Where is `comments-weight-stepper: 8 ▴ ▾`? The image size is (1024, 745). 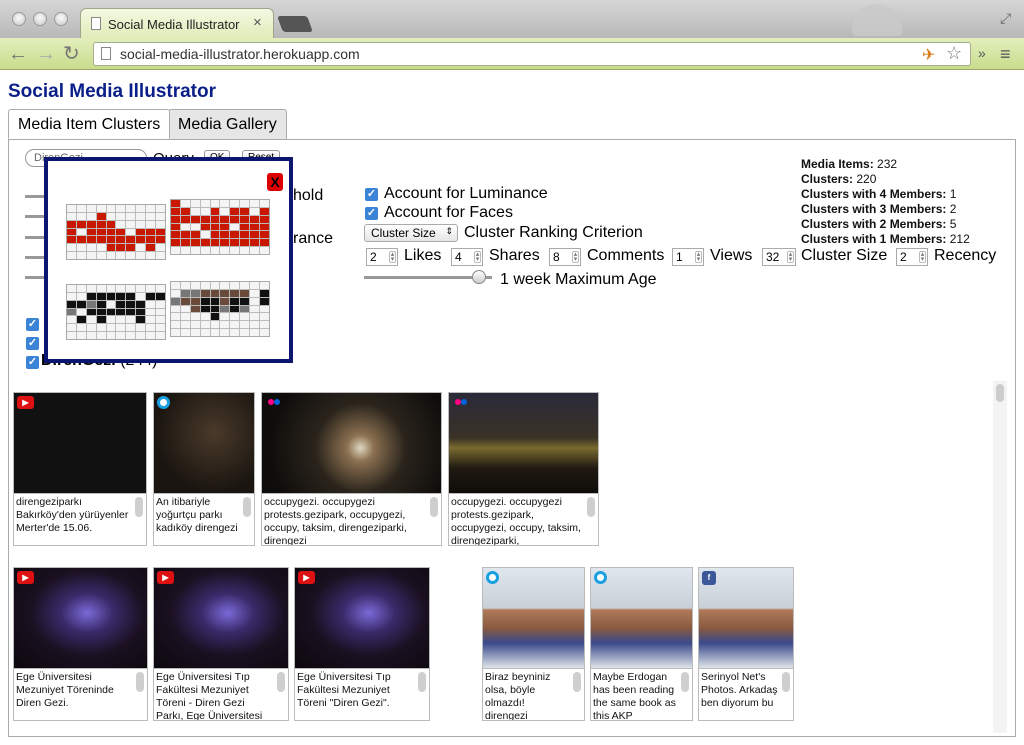
comments-weight-stepper: 8 ▴ ▾ is located at coordinates (565, 257).